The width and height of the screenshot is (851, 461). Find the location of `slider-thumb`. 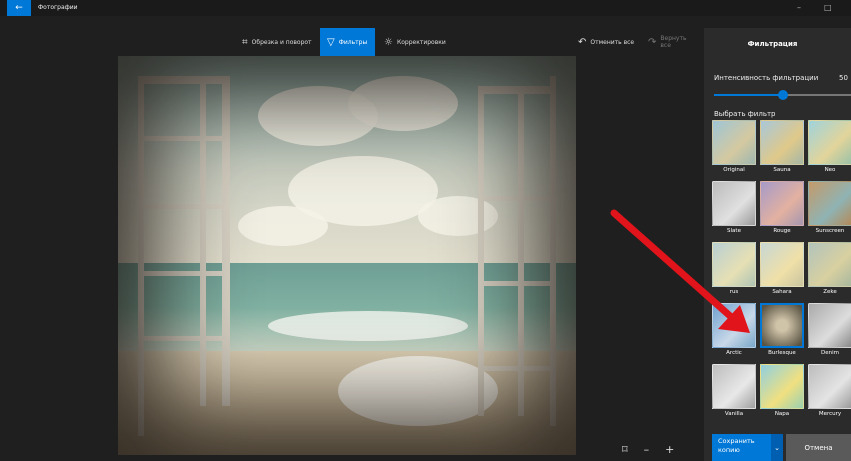

slider-thumb is located at coordinates (782, 95).